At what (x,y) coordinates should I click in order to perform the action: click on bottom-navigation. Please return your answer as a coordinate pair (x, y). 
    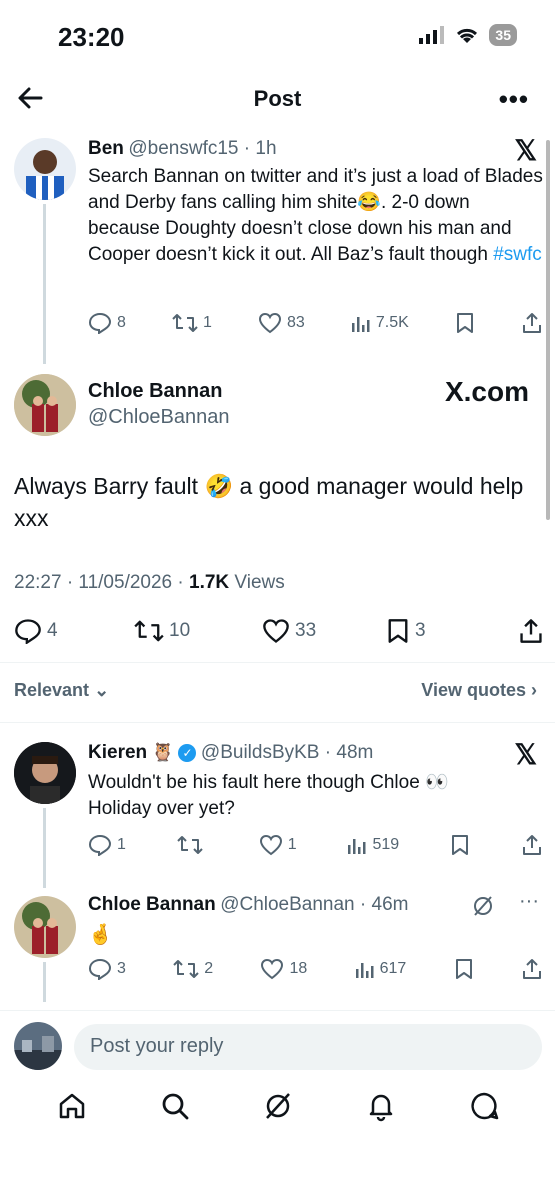
    Looking at the image, I should click on (277, 1108).